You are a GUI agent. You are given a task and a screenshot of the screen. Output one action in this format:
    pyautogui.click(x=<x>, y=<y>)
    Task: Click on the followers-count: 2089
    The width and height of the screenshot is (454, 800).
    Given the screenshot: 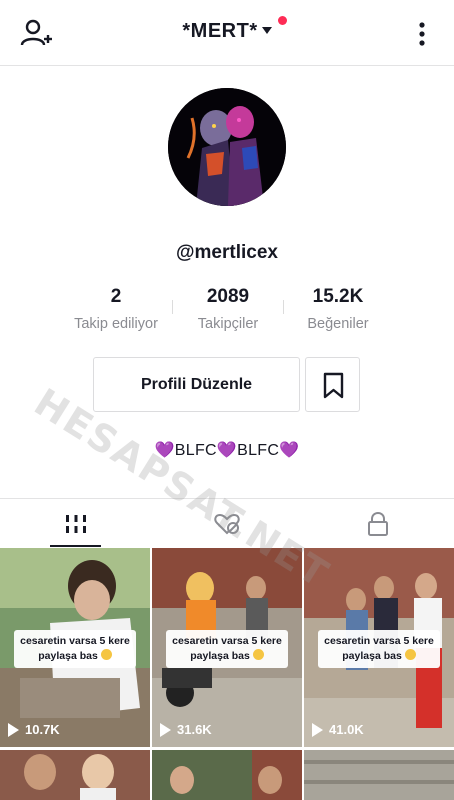 What is the action you would take?
    pyautogui.click(x=228, y=296)
    